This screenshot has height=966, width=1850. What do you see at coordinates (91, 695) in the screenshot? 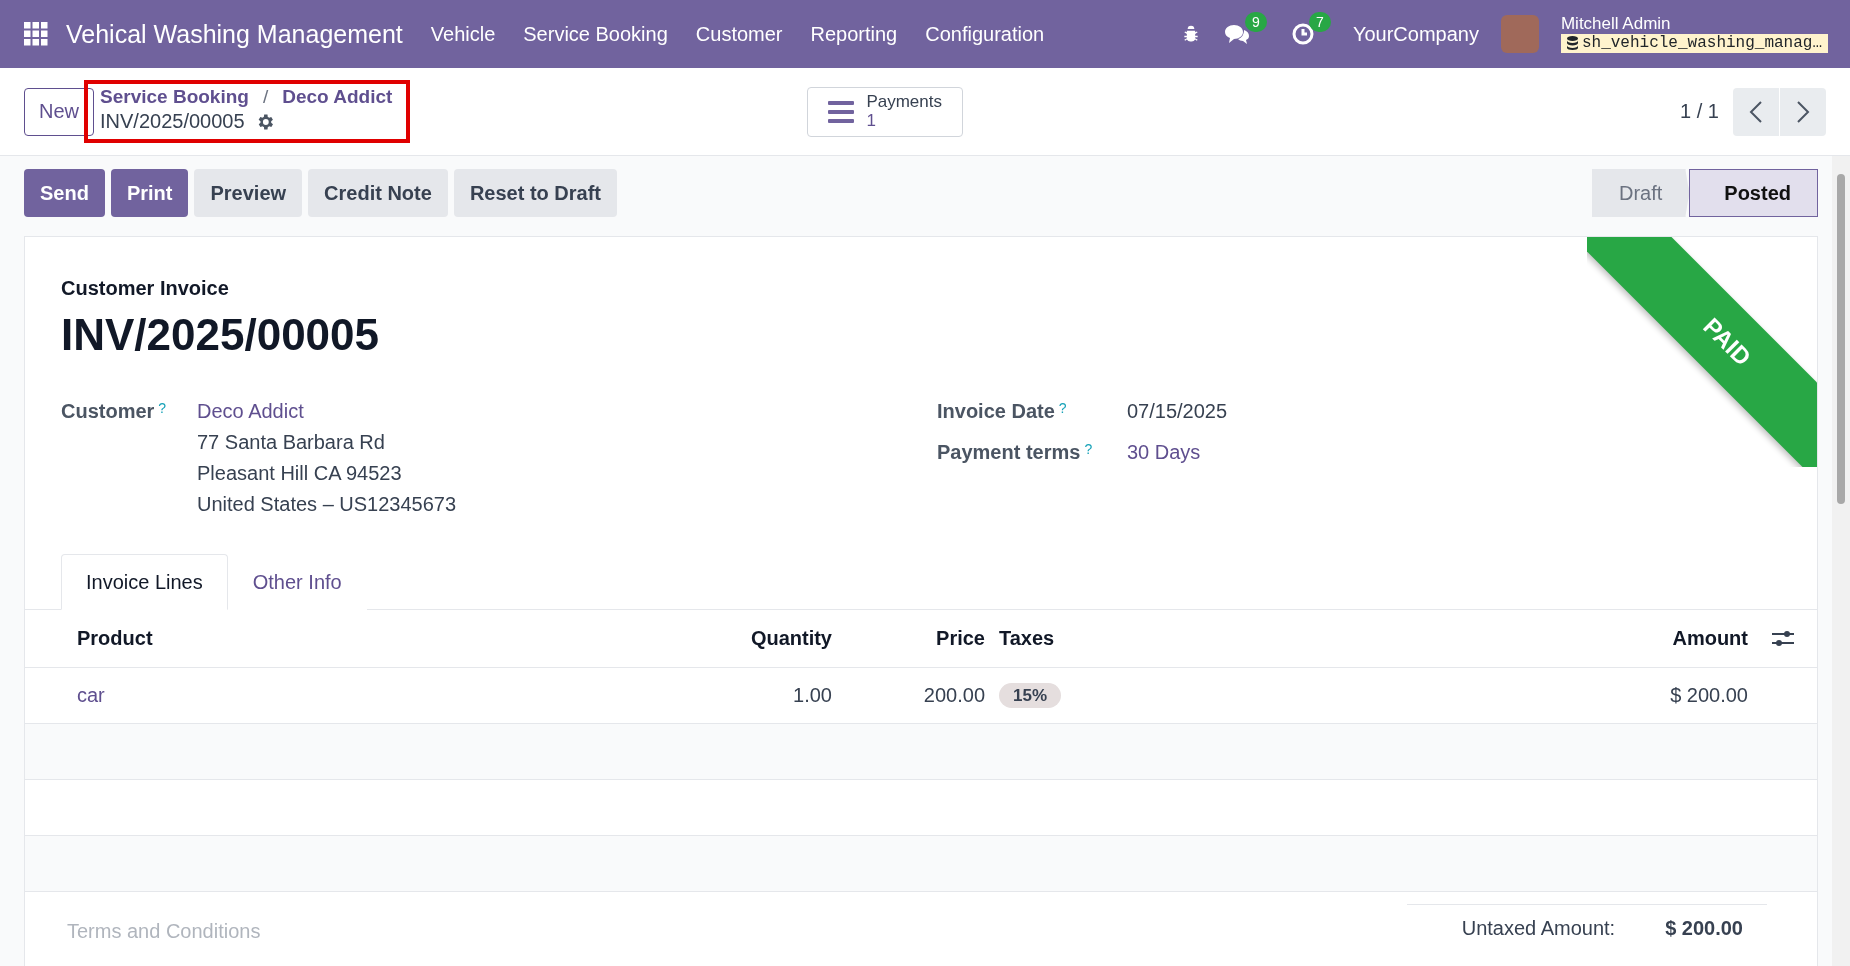
I see `product-link: car` at bounding box center [91, 695].